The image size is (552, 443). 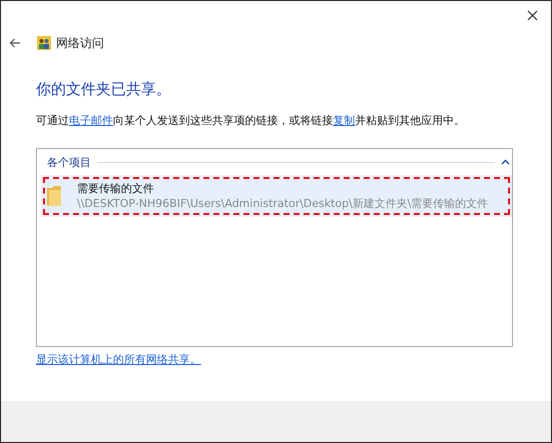 What do you see at coordinates (91, 120) in the screenshot?
I see `link: 电子邮件` at bounding box center [91, 120].